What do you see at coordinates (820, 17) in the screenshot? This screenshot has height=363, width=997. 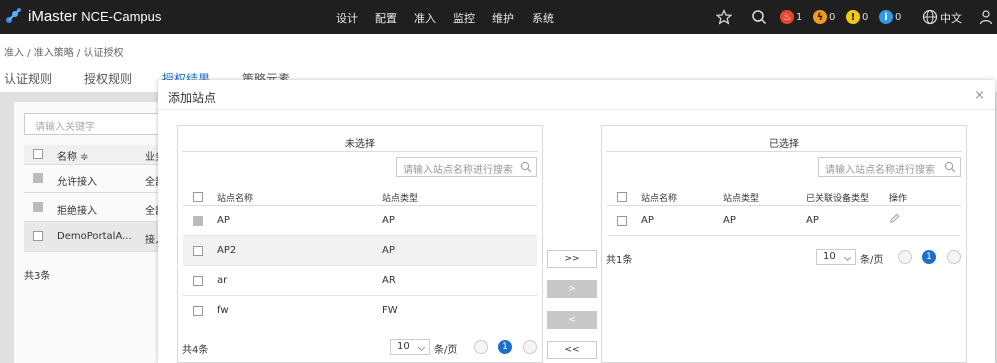 I see `lightning-icon: ϟ` at bounding box center [820, 17].